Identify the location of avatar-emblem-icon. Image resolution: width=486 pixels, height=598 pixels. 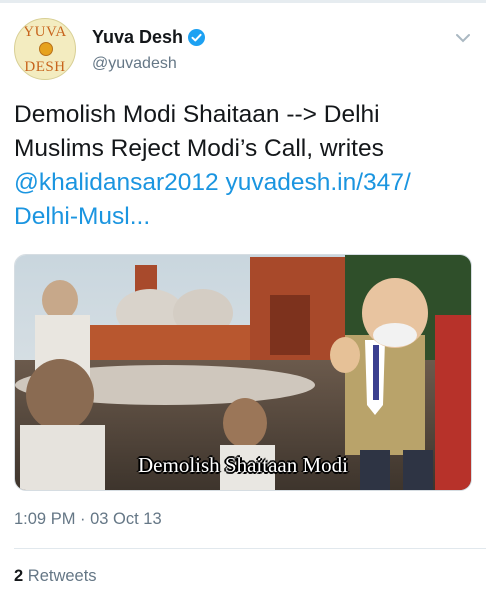
(46, 49).